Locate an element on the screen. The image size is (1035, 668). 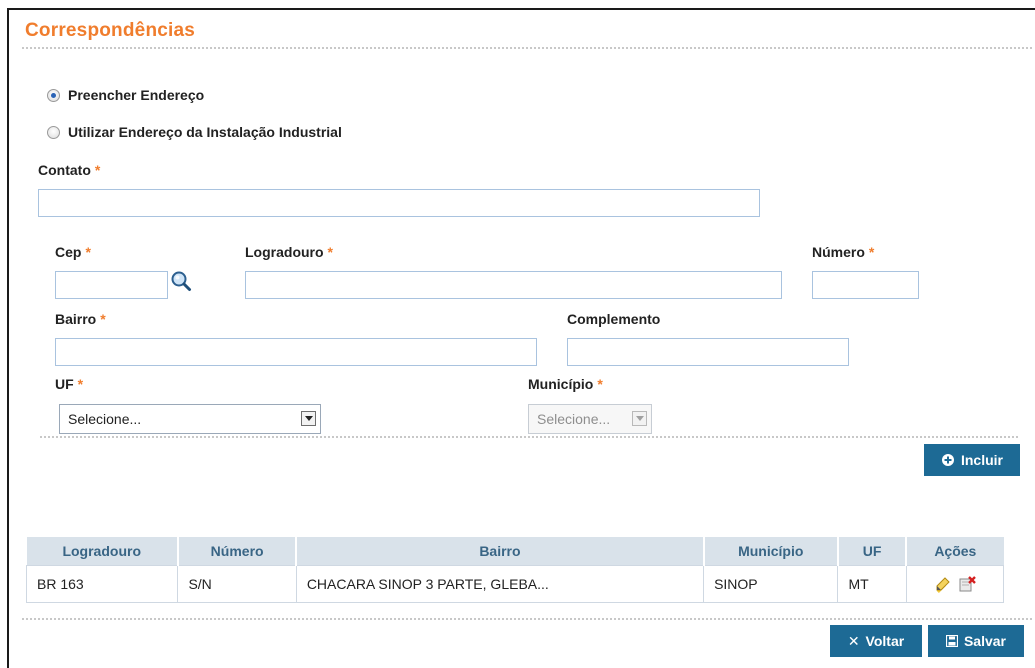
radio-selected-icon is located at coordinates (53, 95).